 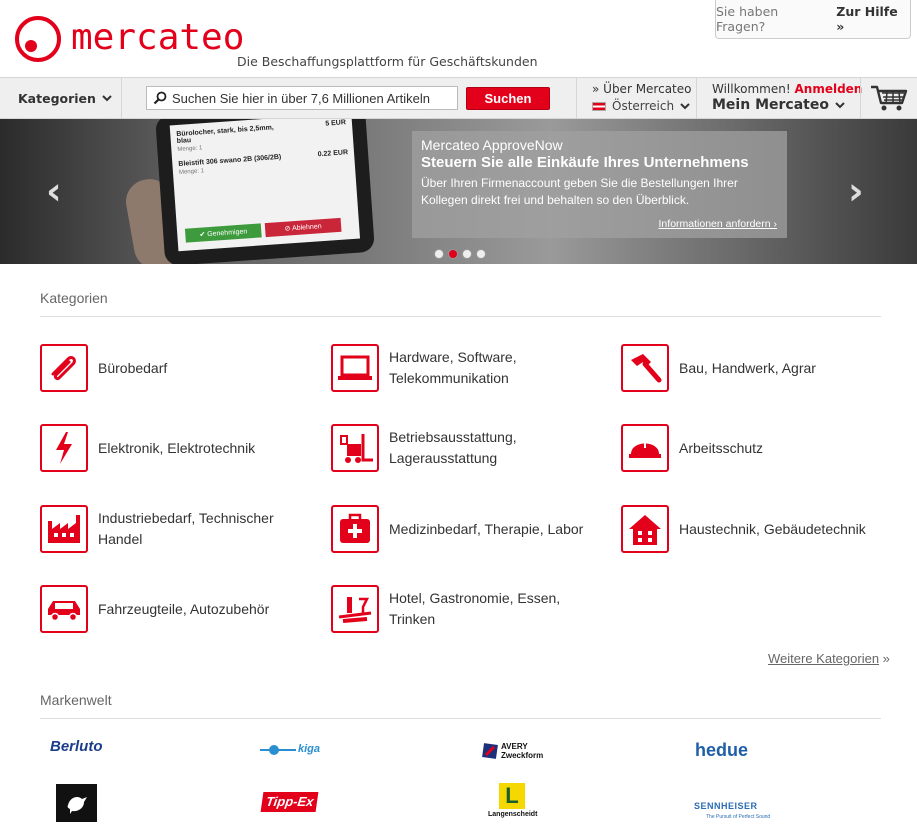 I want to click on category-item: Hotel, Gastronomie, Essen, Trinken, so click(x=465, y=609).